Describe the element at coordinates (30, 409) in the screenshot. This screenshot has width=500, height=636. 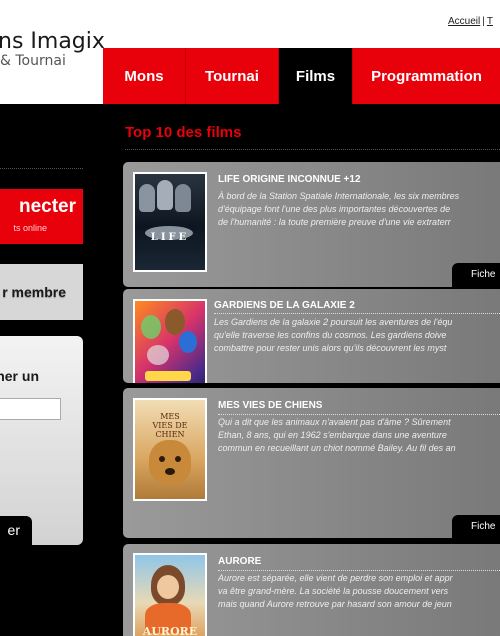
I see `login-input` at that location.